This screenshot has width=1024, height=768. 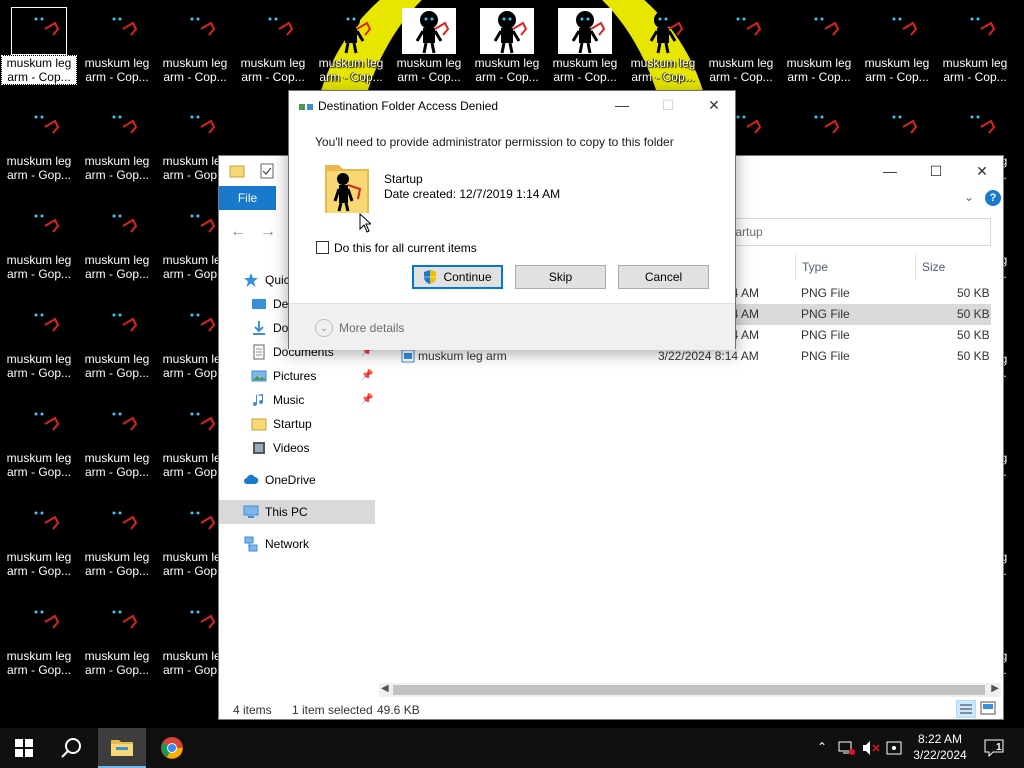 What do you see at coordinates (857, 232) in the screenshot?
I see `search-input: tartup` at bounding box center [857, 232].